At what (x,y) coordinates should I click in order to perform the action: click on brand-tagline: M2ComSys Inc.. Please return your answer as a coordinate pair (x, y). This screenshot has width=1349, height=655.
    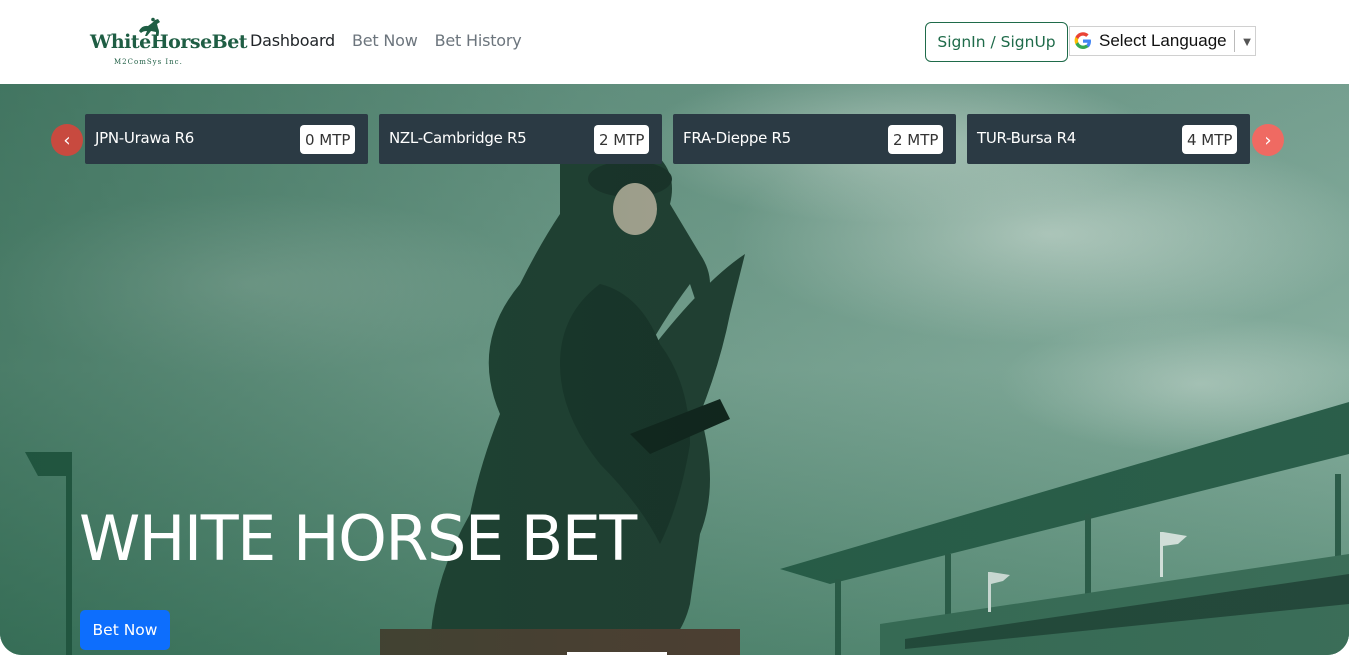
    Looking at the image, I should click on (148, 62).